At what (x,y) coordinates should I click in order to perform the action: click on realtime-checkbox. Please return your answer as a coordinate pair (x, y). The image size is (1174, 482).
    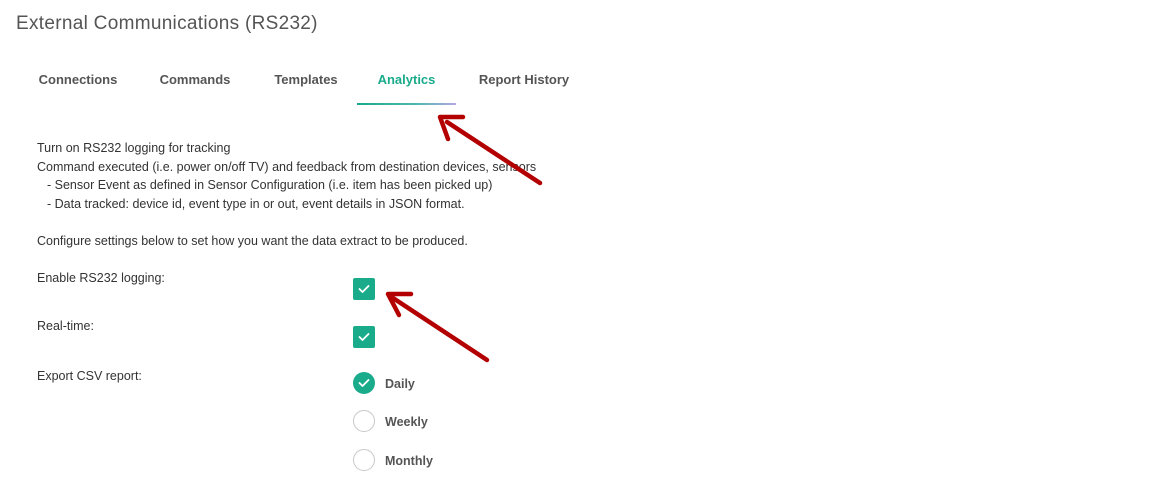
    Looking at the image, I should click on (364, 337).